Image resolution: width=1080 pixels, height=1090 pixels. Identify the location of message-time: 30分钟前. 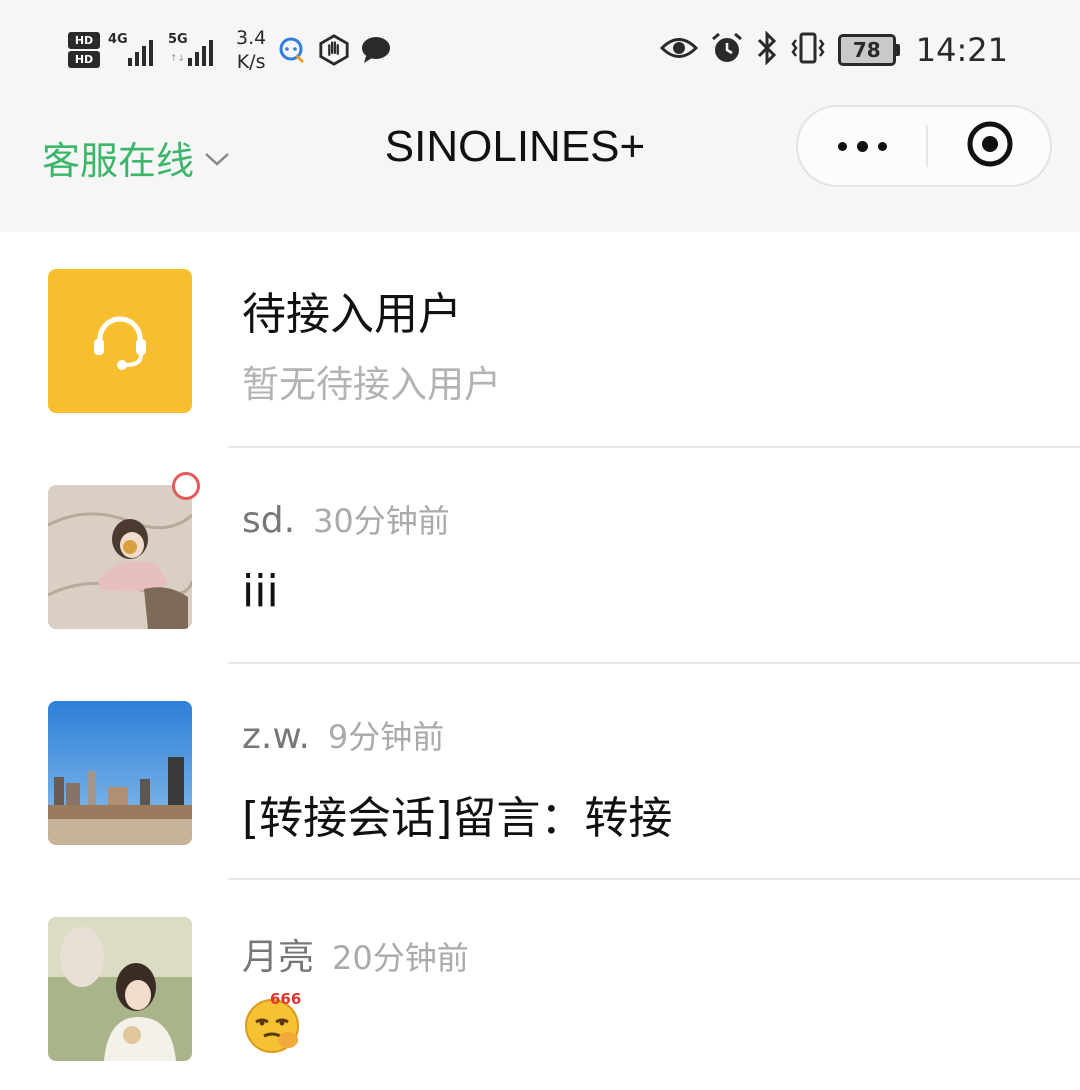
(381, 521).